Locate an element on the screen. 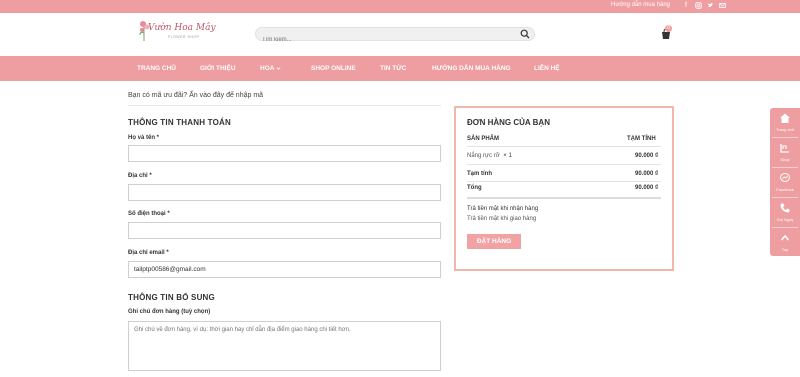 The image size is (800, 377). name-label: Họ và tên * is located at coordinates (144, 138).